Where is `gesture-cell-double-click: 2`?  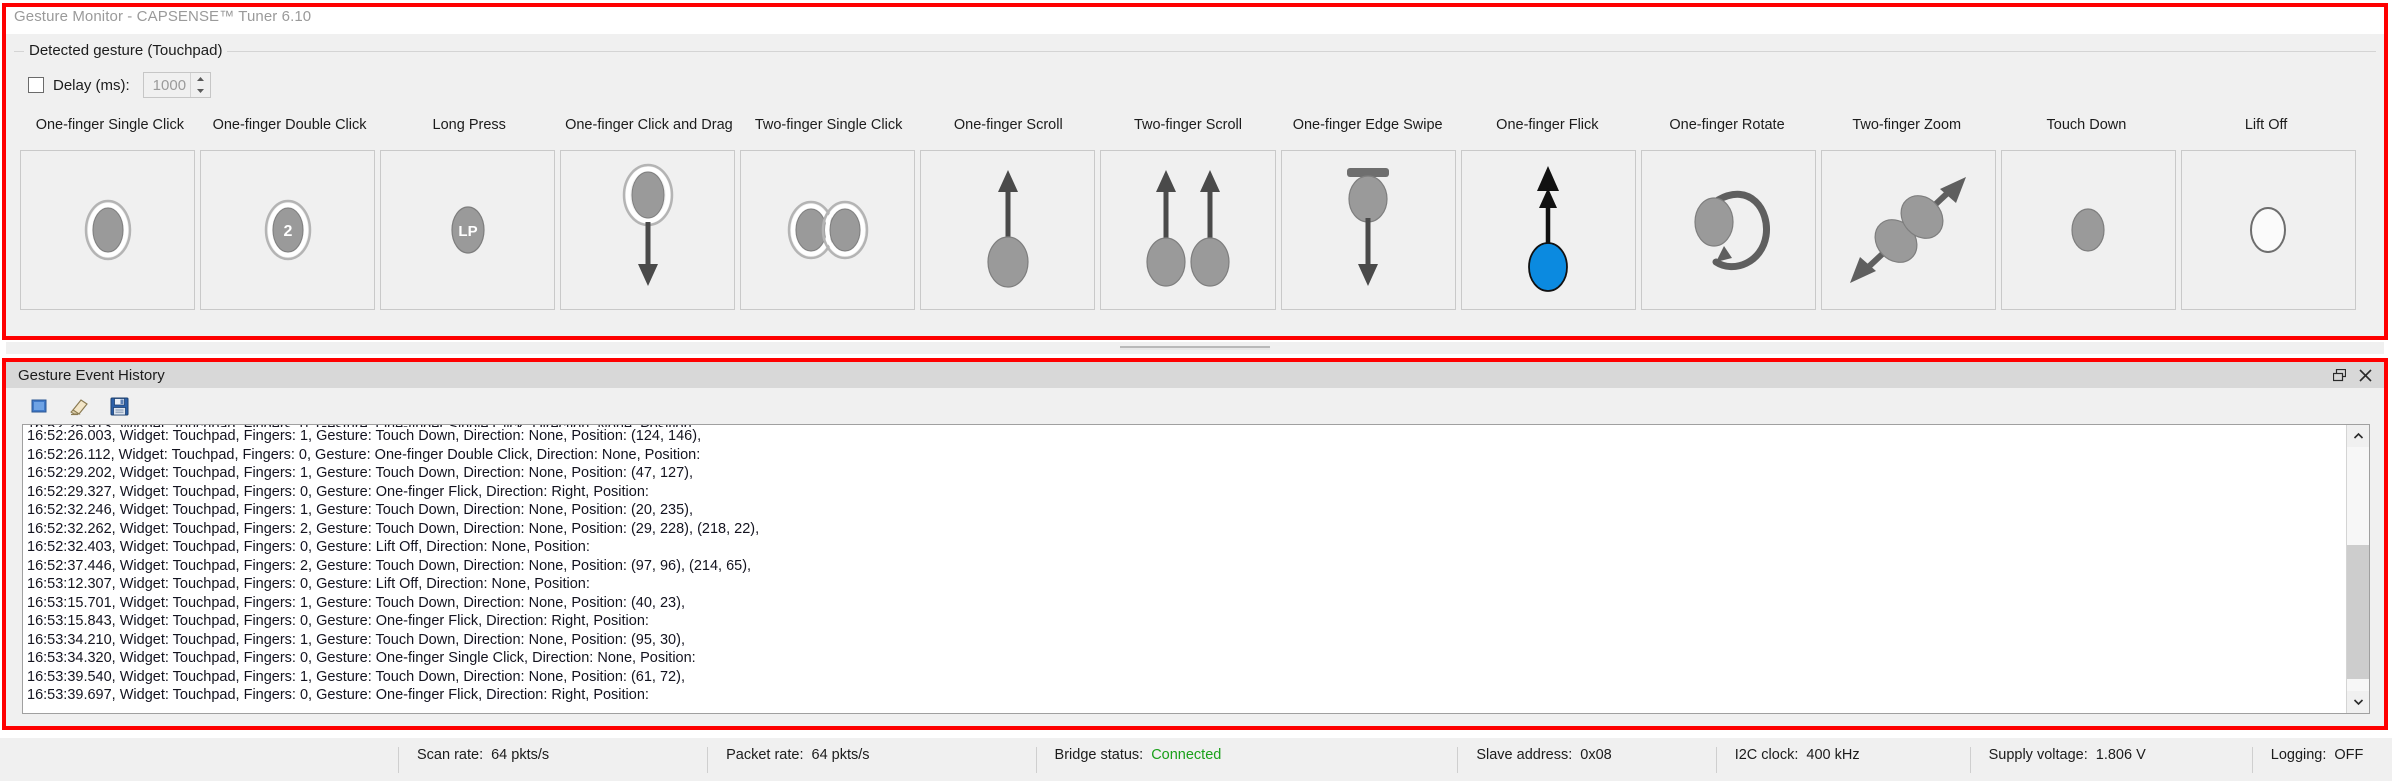 gesture-cell-double-click: 2 is located at coordinates (288, 230).